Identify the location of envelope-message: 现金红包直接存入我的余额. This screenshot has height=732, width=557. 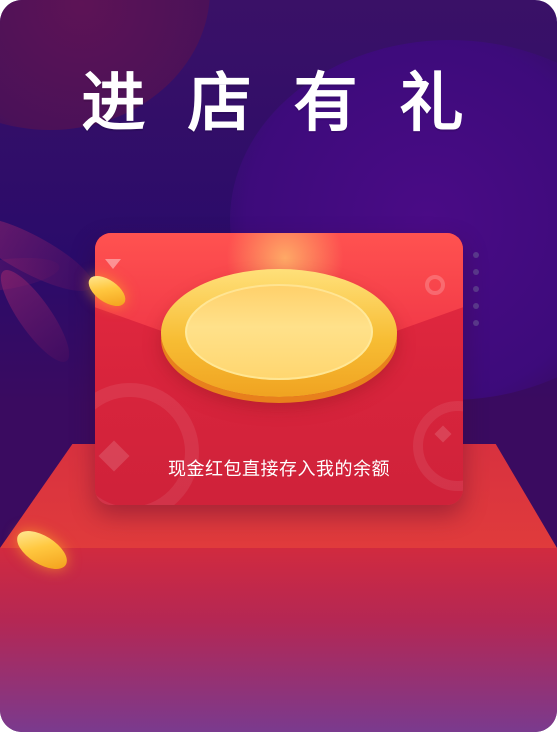
(279, 469).